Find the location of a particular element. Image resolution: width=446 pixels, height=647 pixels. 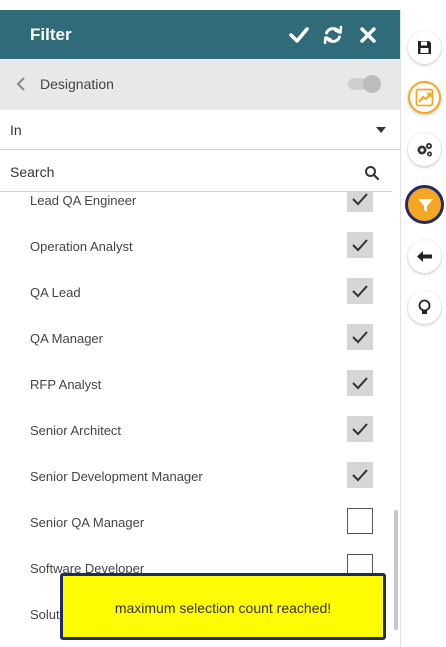

list-item: Senior Development Manager is located at coordinates (196, 477).